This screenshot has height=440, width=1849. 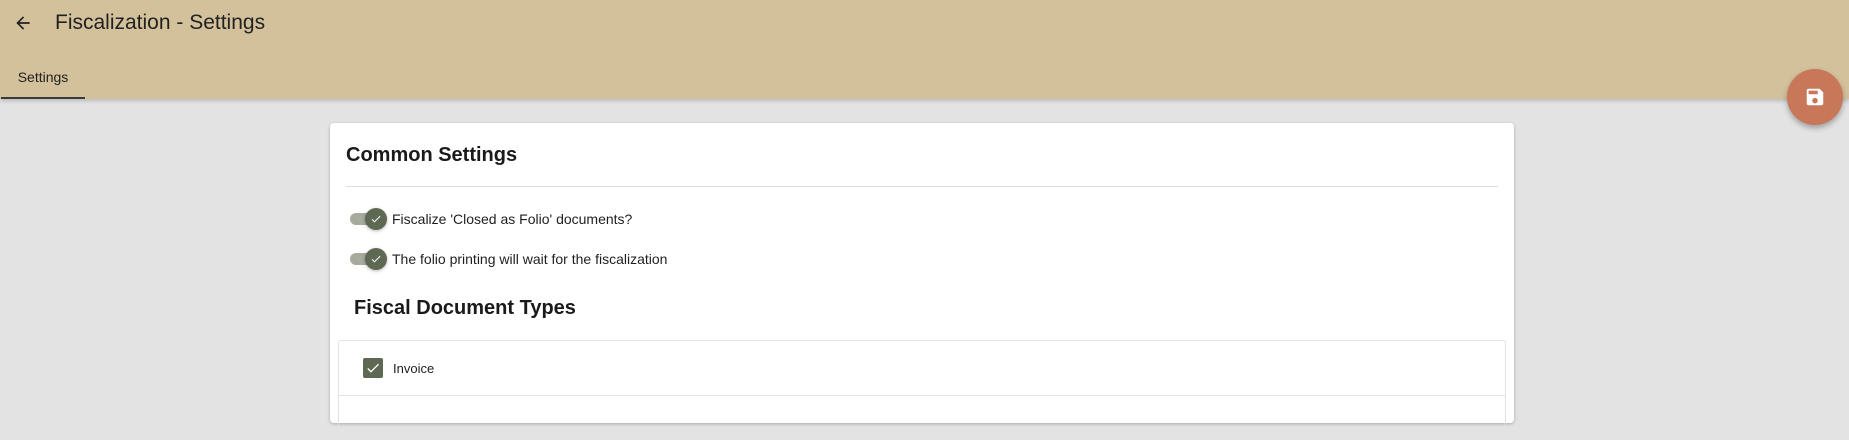 I want to click on save-icon, so click(x=1815, y=97).